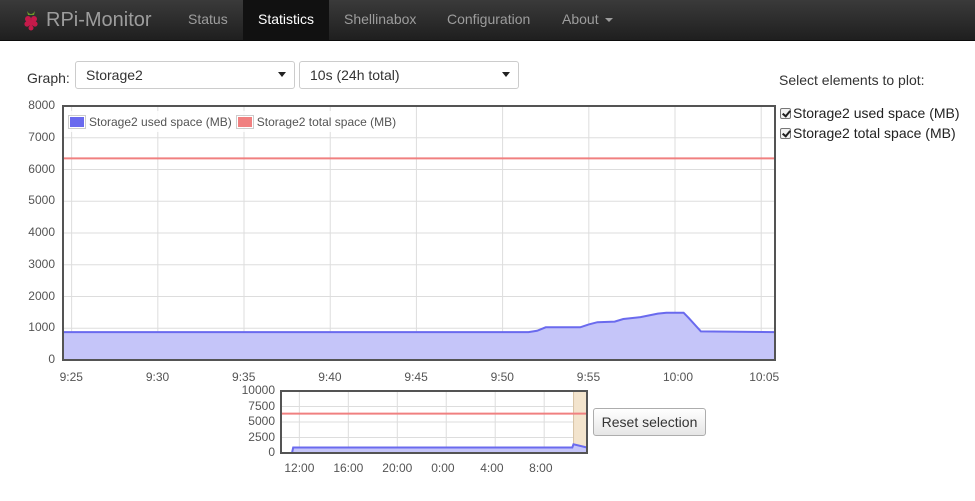 The width and height of the screenshot is (975, 501). Describe the element at coordinates (157, 377) in the screenshot. I see `x-tick-label: 9:30` at that location.